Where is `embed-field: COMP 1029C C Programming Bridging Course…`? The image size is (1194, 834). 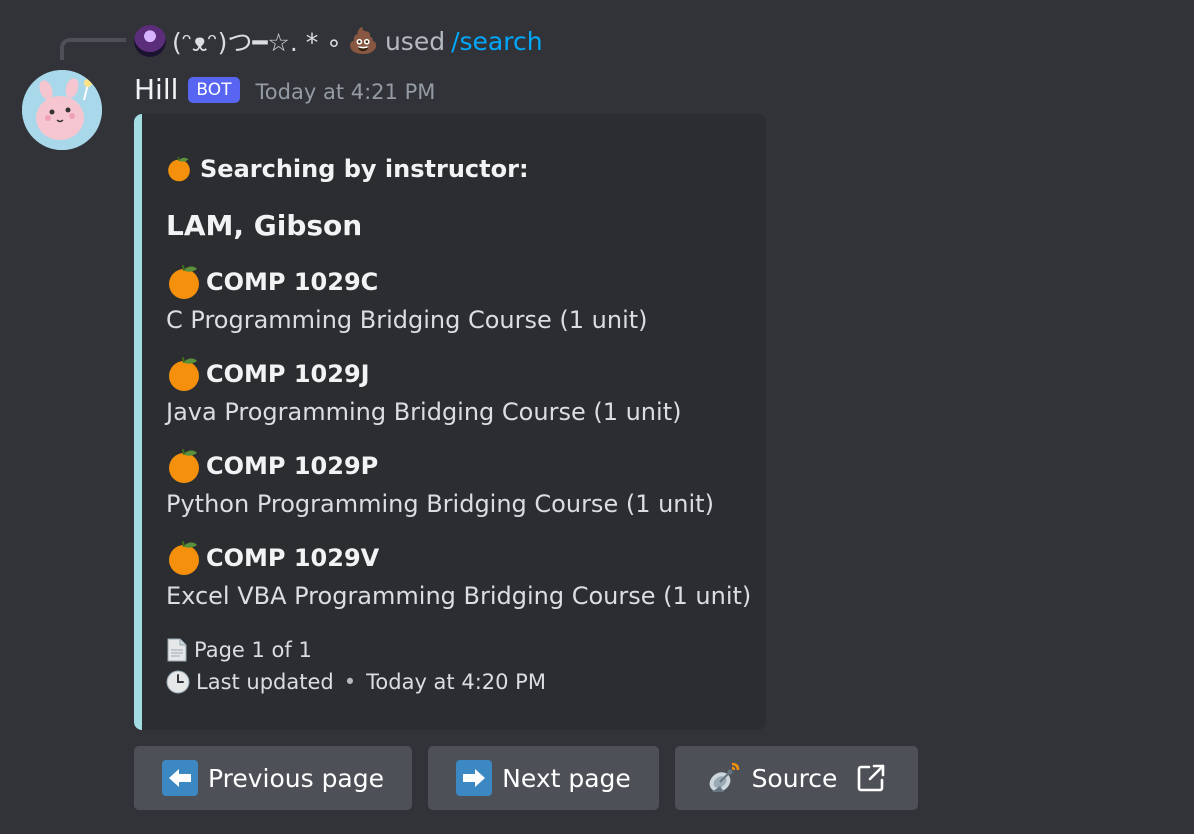
embed-field: COMP 1029C C Programming Bridging Course… is located at coordinates (461, 298).